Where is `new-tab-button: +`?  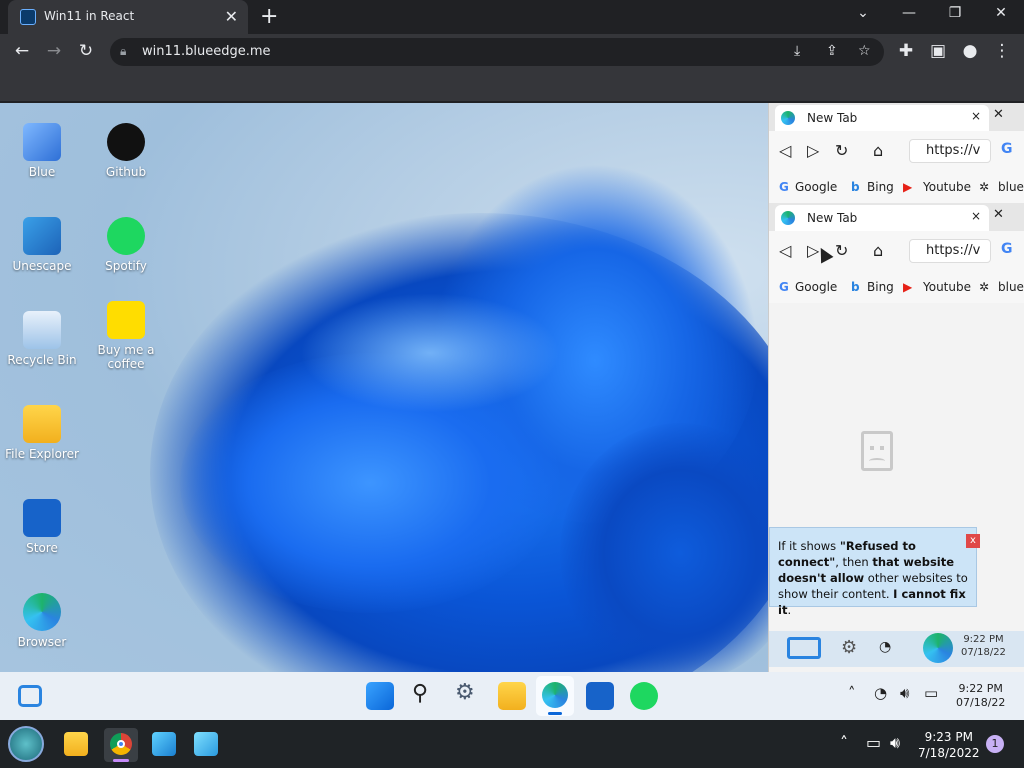
new-tab-button: + is located at coordinates (269, 16).